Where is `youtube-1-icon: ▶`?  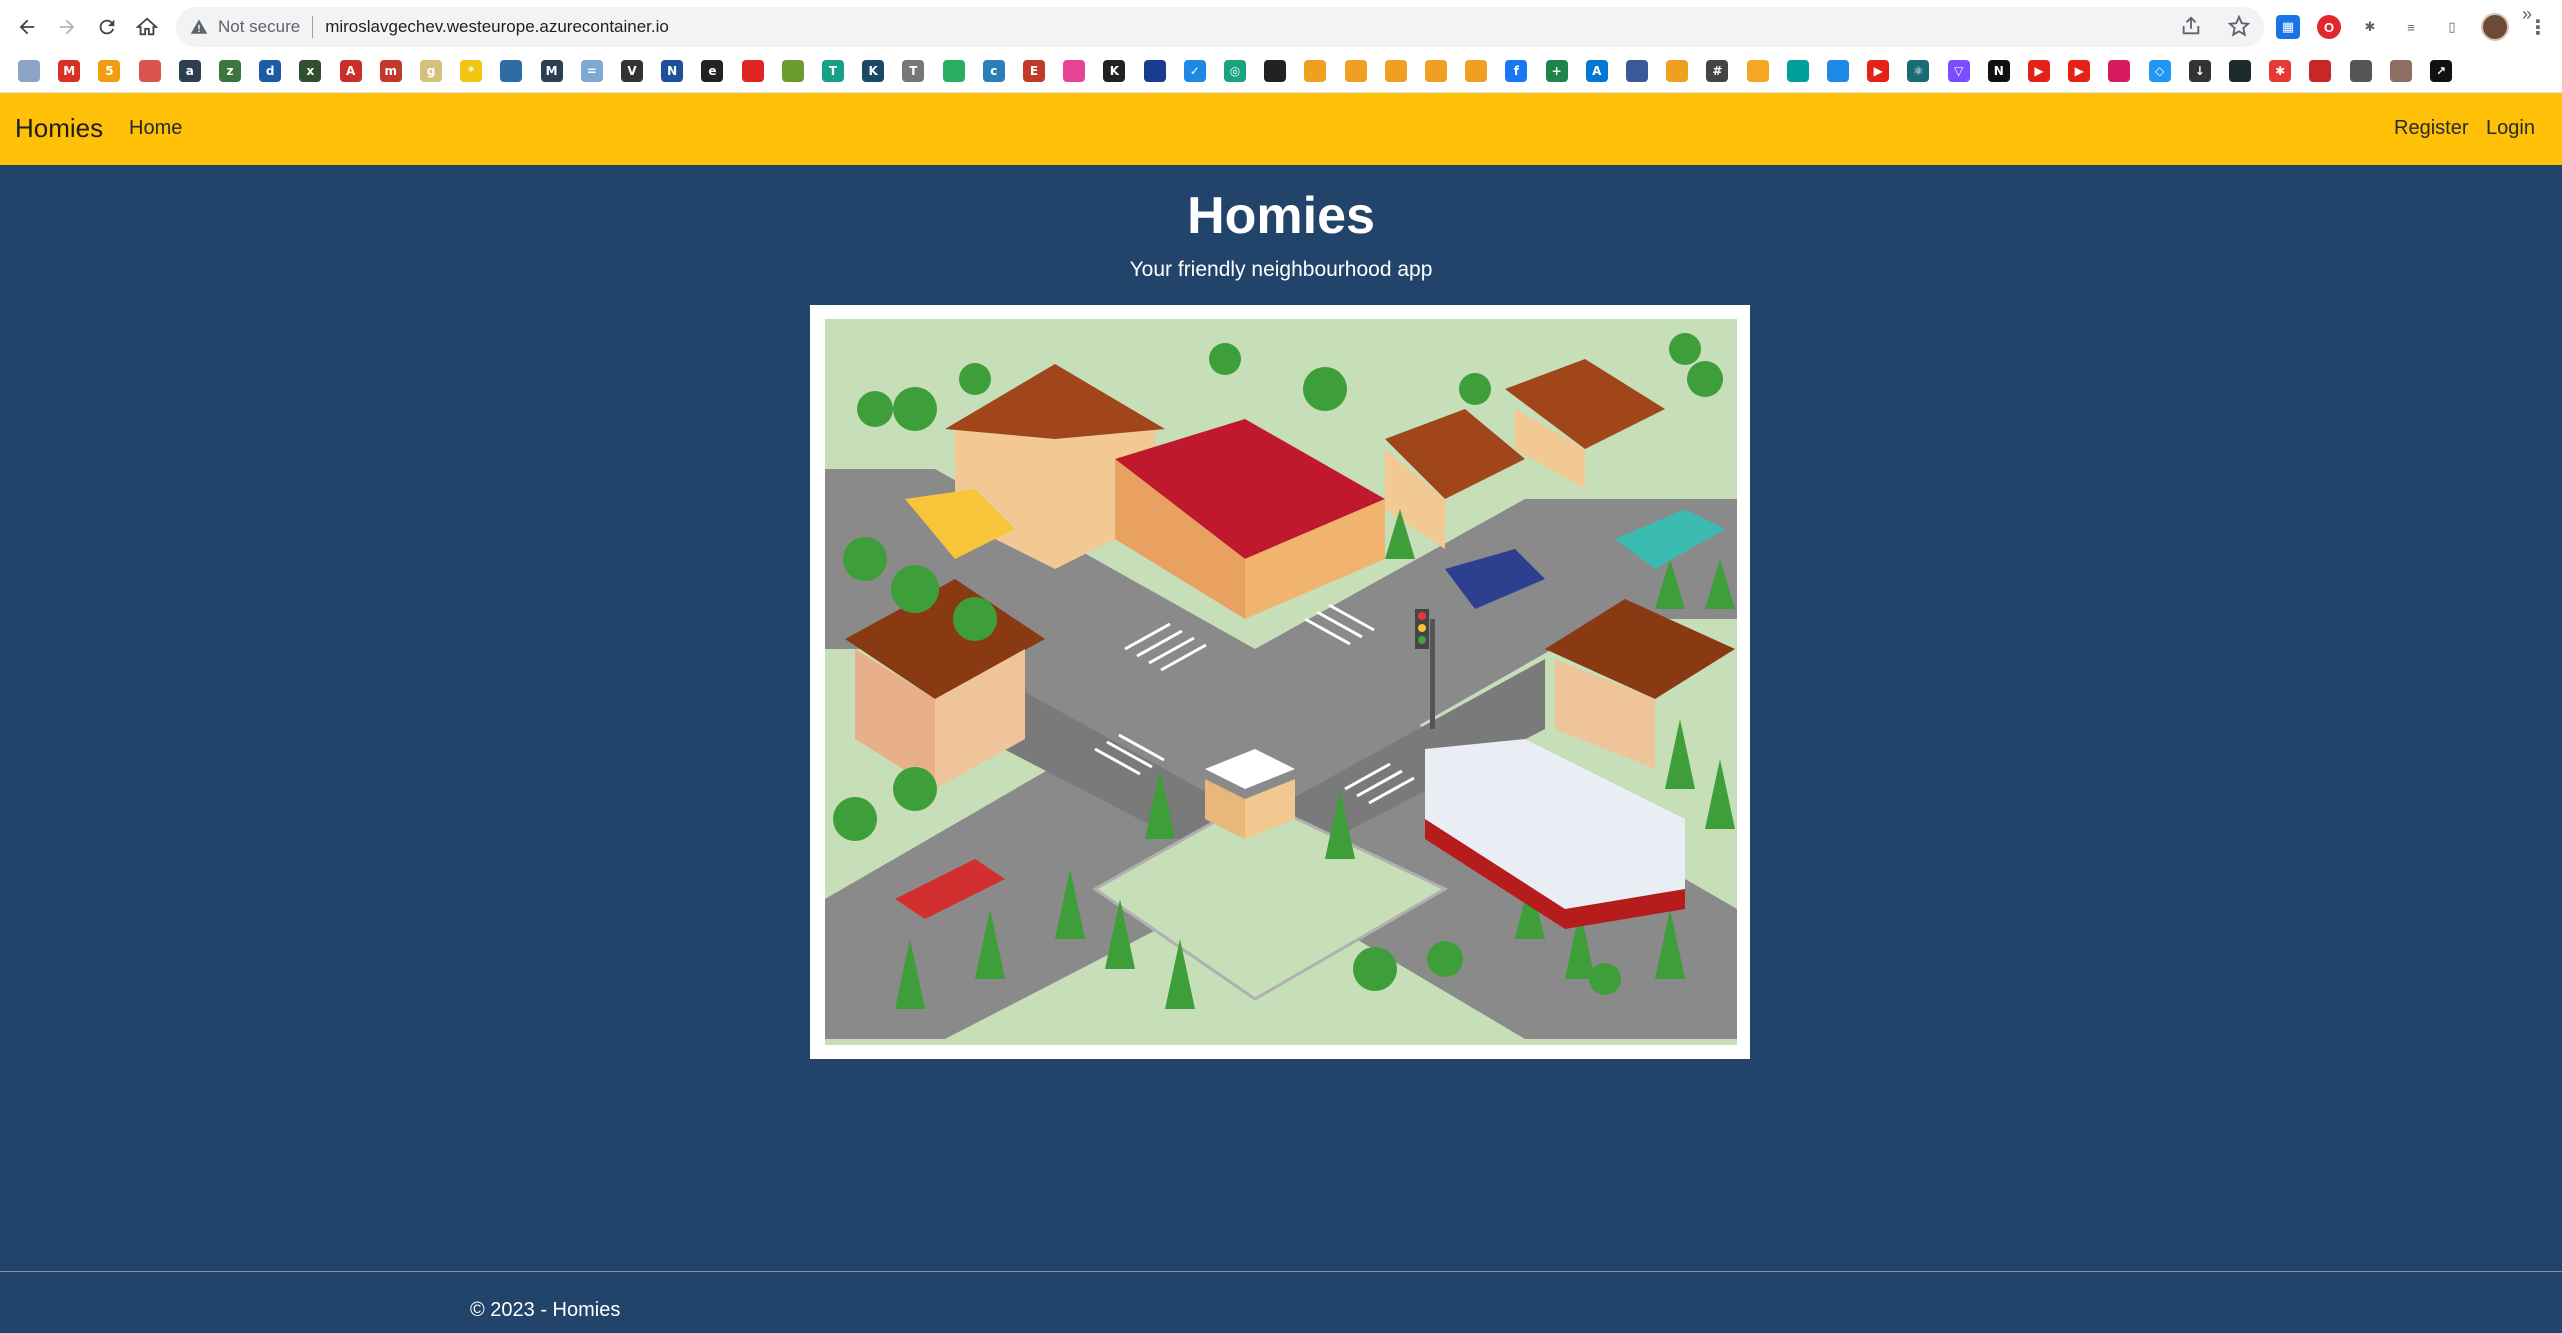
youtube-1-icon: ▶ is located at coordinates (1878, 71).